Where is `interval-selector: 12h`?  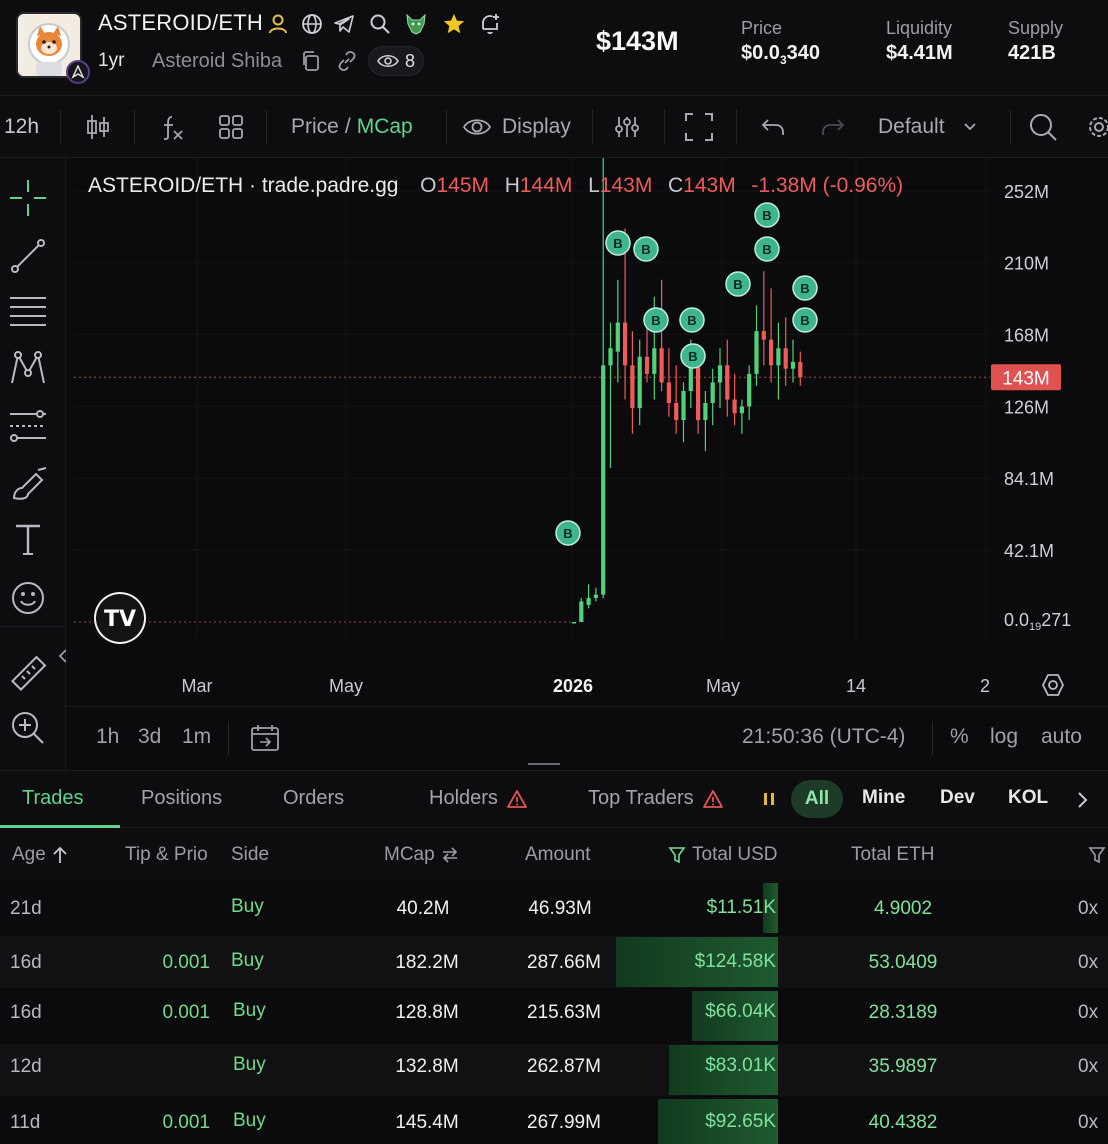 interval-selector: 12h is located at coordinates (21, 127).